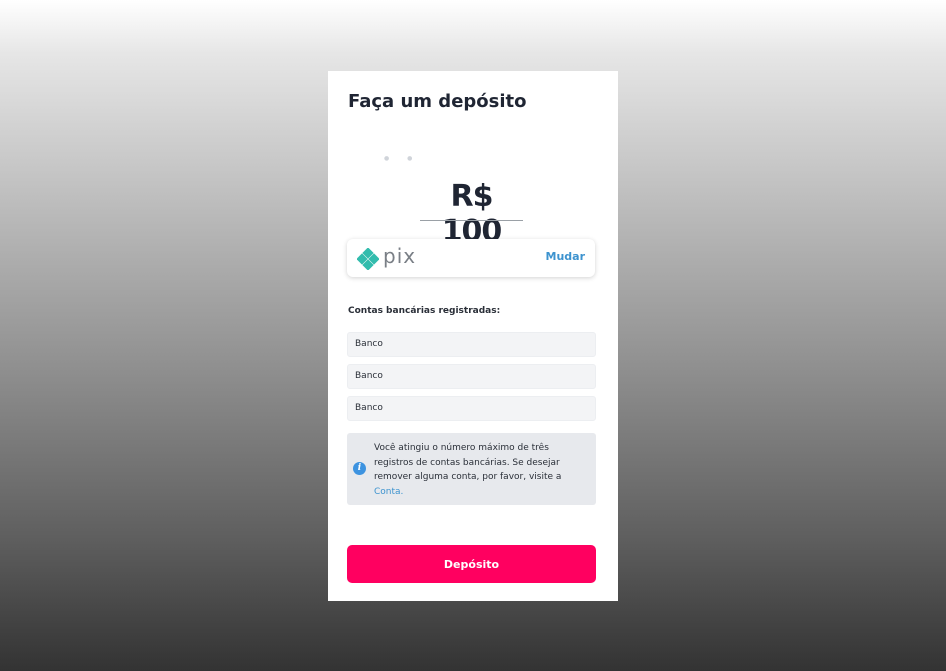 The height and width of the screenshot is (671, 946). What do you see at coordinates (359, 468) in the screenshot?
I see `info-icon: i` at bounding box center [359, 468].